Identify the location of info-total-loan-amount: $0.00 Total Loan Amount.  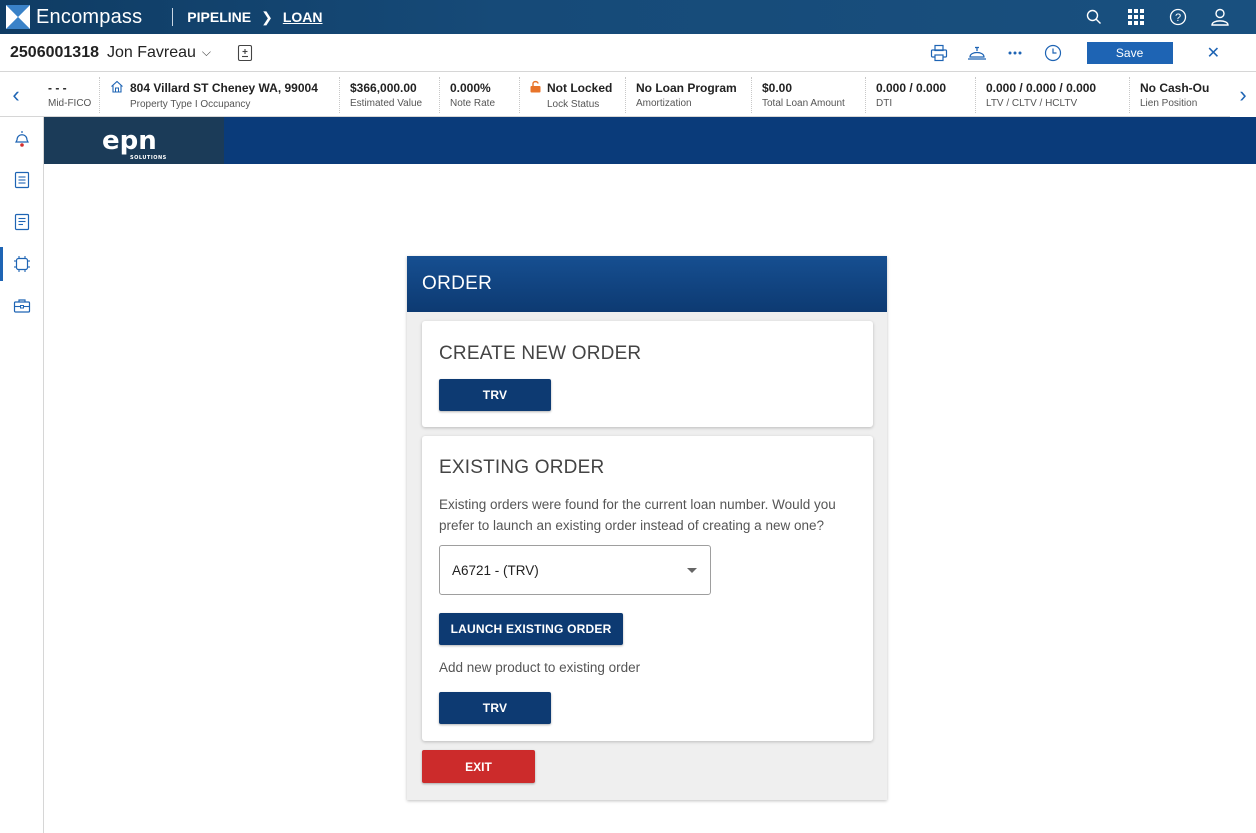
(809, 94).